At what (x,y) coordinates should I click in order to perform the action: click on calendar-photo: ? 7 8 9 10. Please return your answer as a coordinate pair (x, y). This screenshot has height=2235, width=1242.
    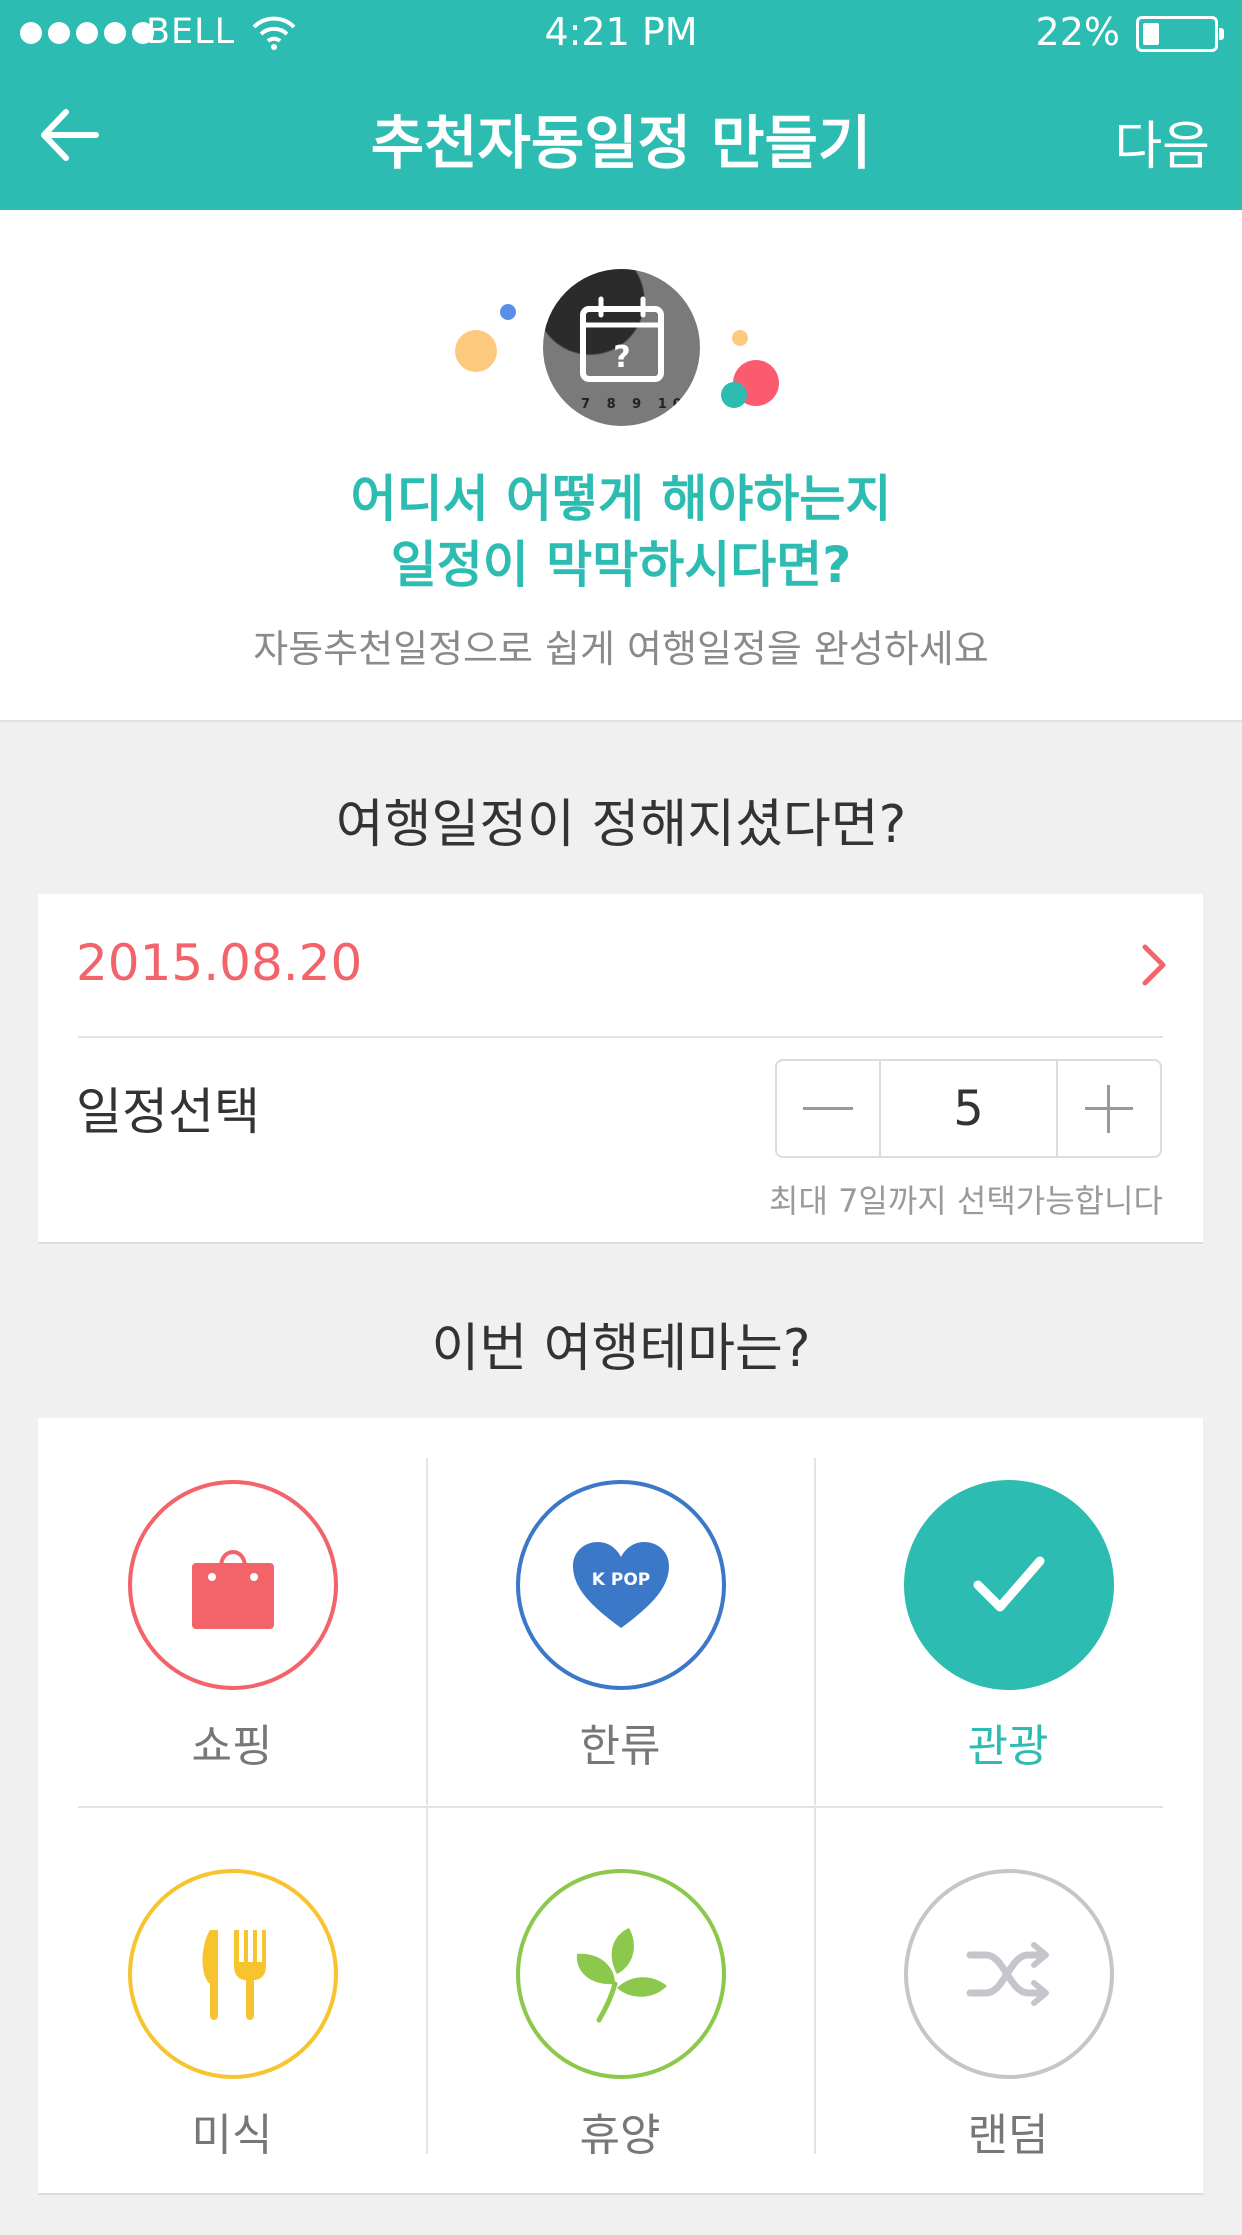
    Looking at the image, I should click on (621, 347).